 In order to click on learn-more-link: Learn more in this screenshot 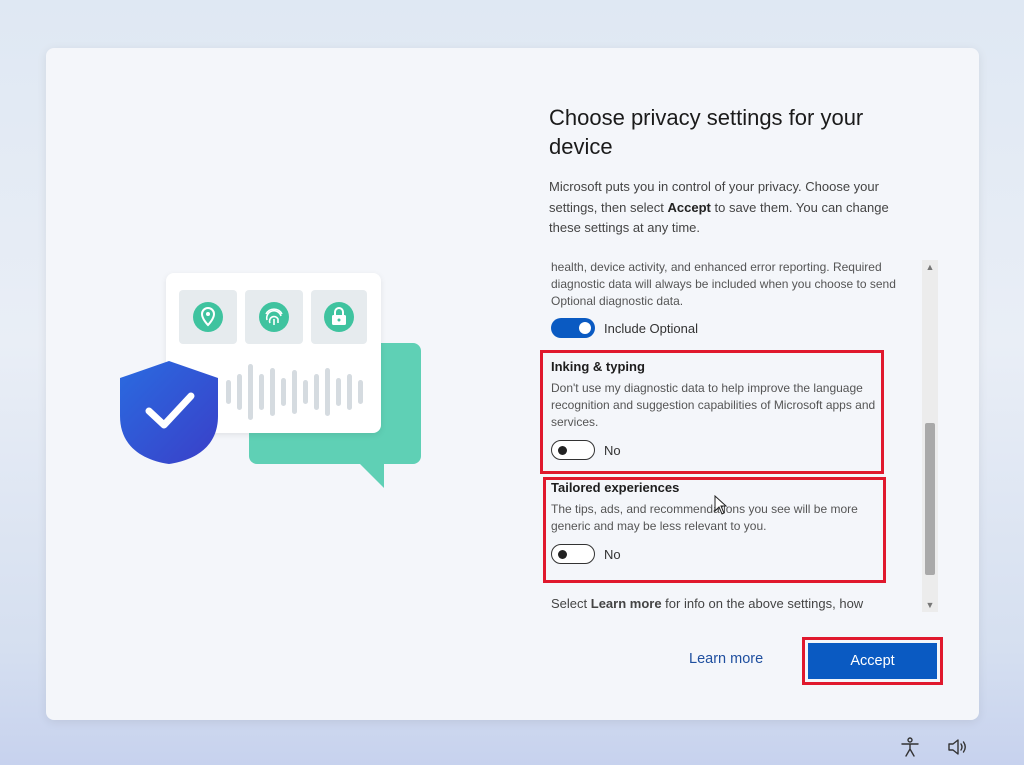, I will do `click(726, 659)`.